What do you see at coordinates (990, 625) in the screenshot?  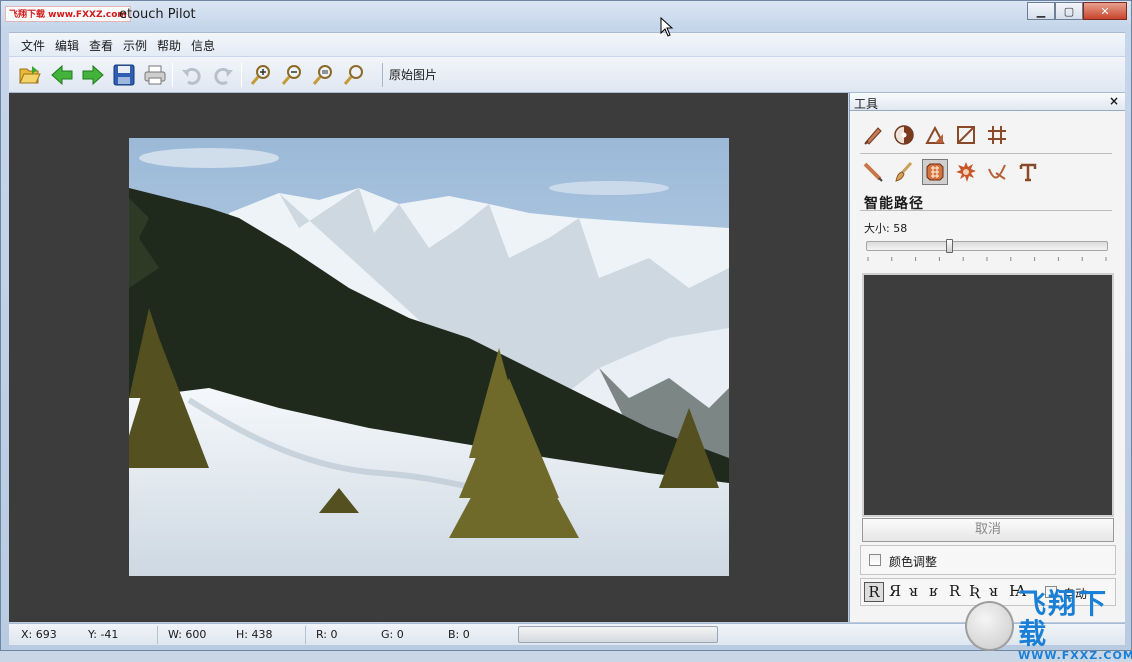 I see `watermark-logo` at bounding box center [990, 625].